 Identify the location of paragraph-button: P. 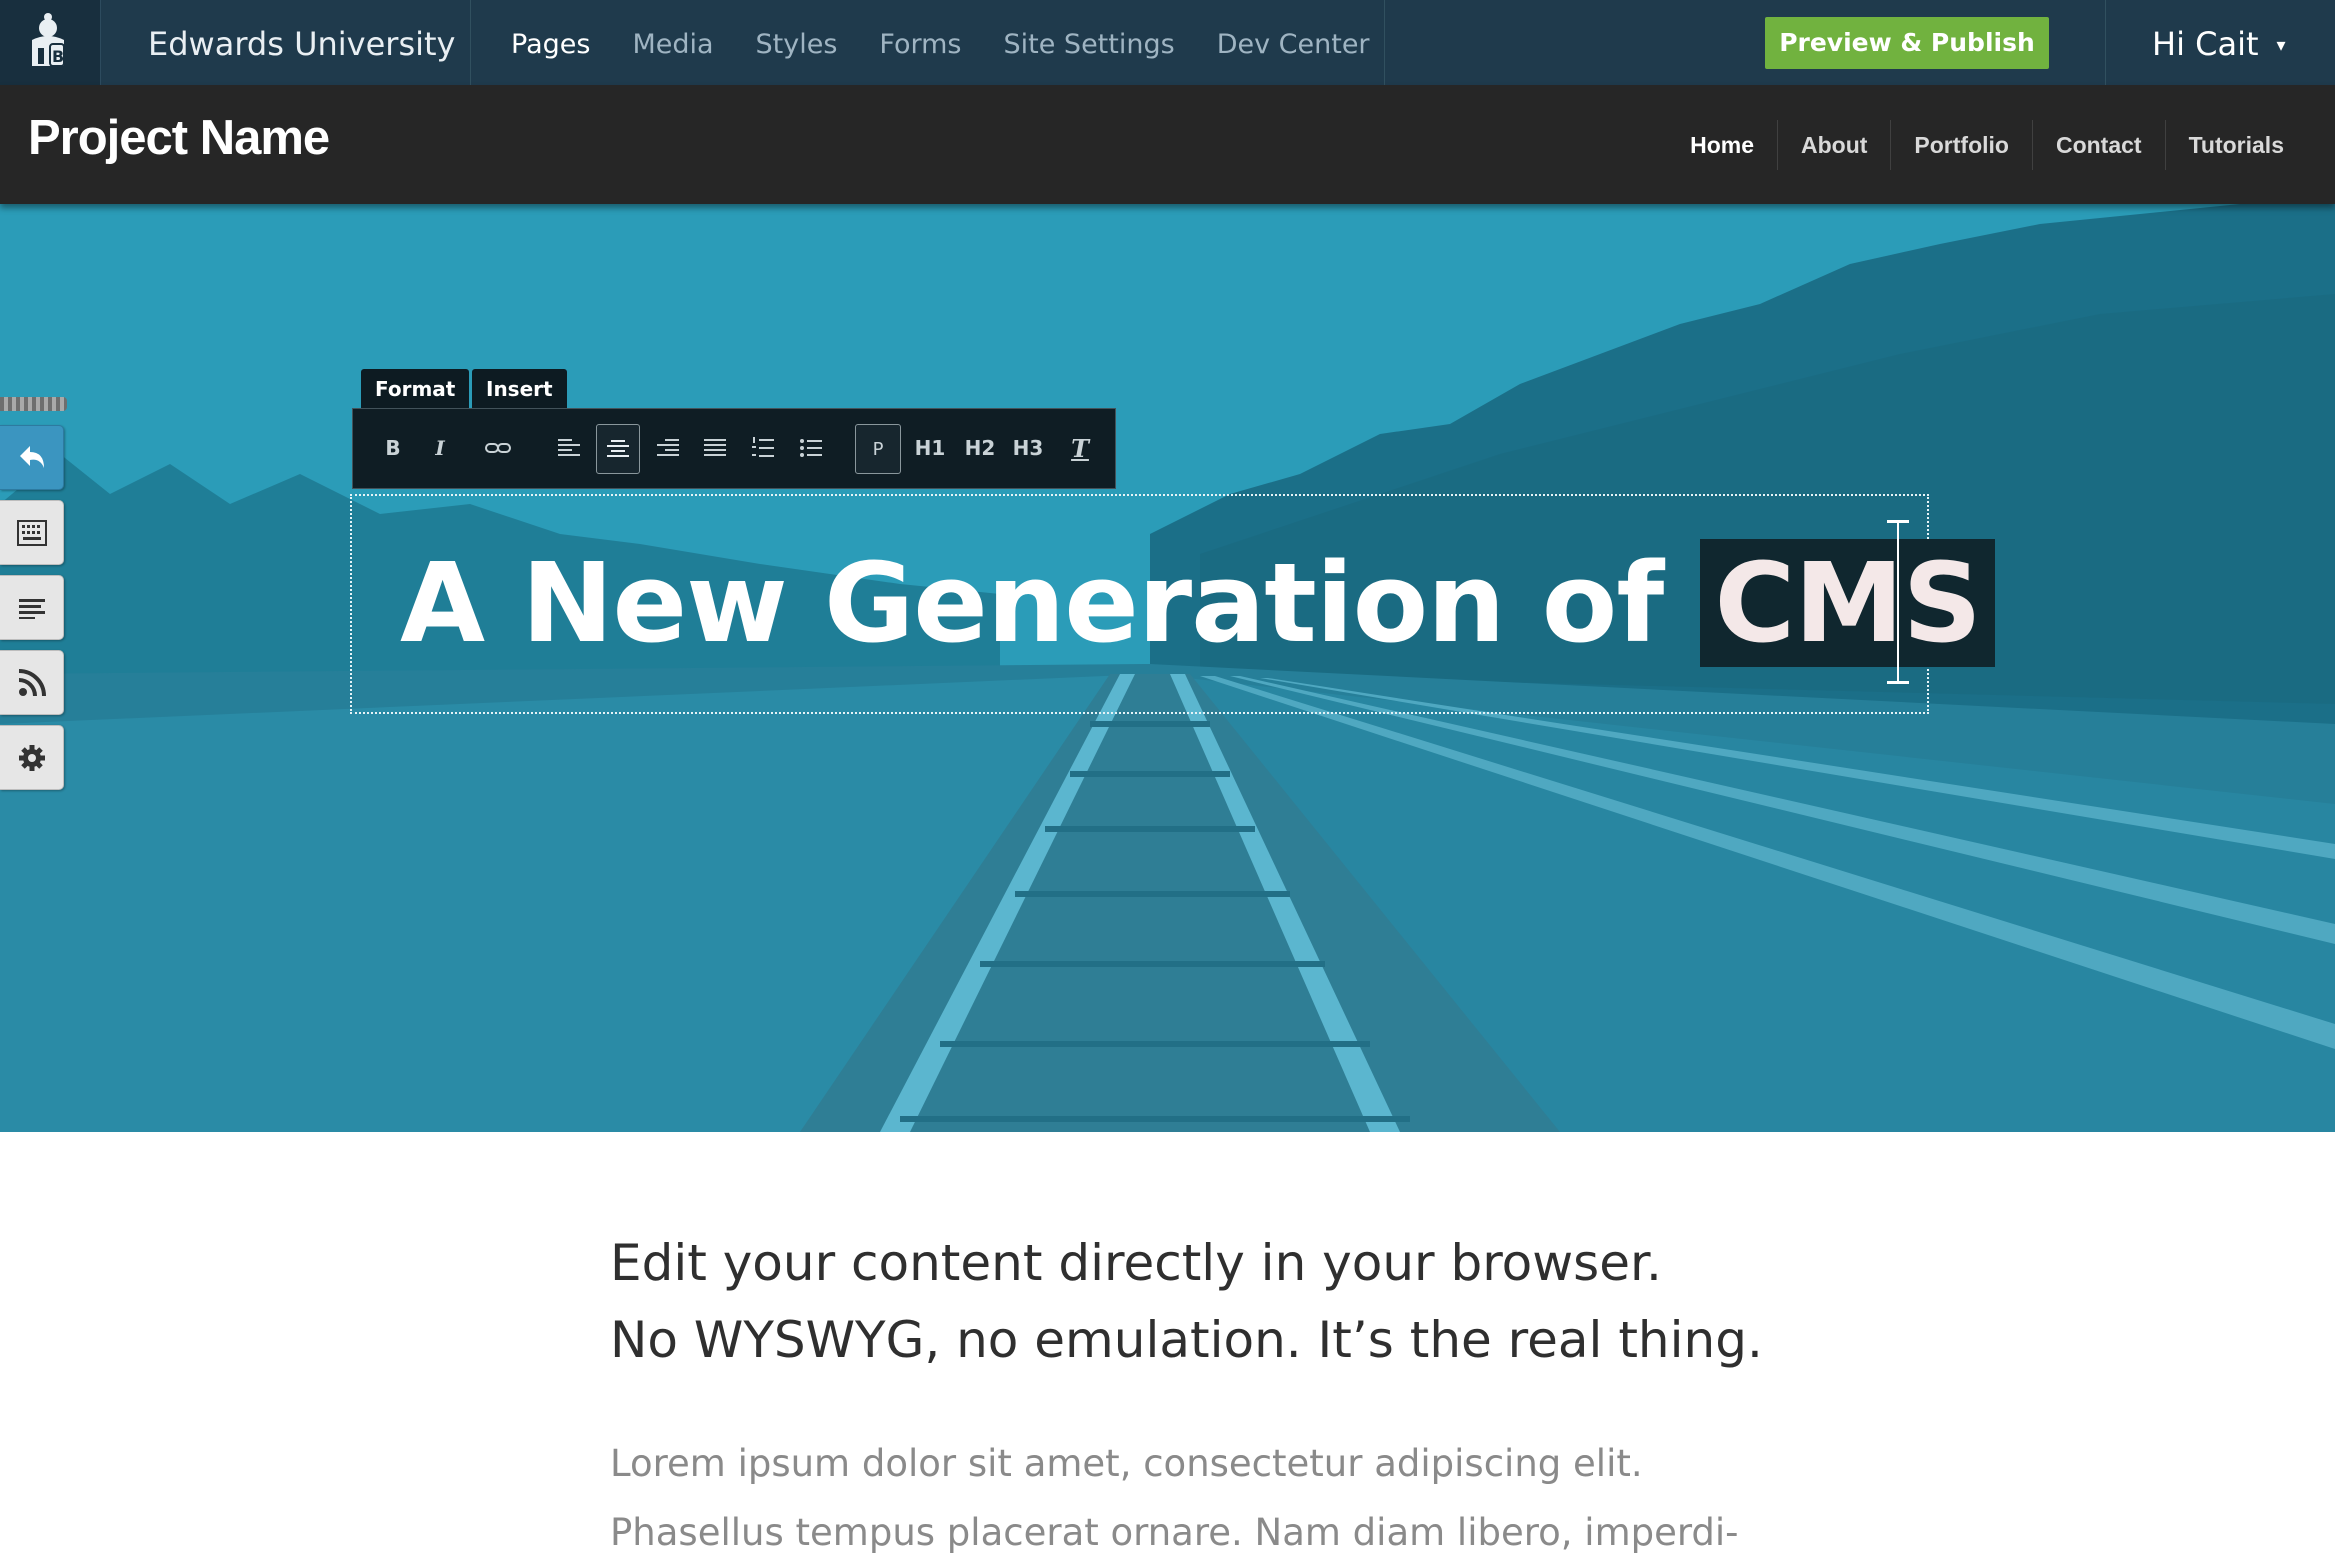
(878, 449).